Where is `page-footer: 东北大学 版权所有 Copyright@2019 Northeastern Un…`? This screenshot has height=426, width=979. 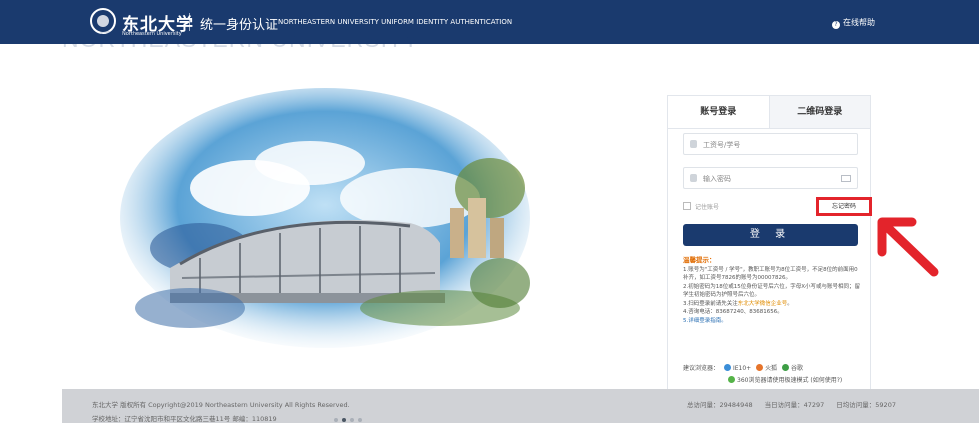 page-footer: 东北大学 版权所有 Copyright@2019 Northeastern Un… is located at coordinates (520, 406).